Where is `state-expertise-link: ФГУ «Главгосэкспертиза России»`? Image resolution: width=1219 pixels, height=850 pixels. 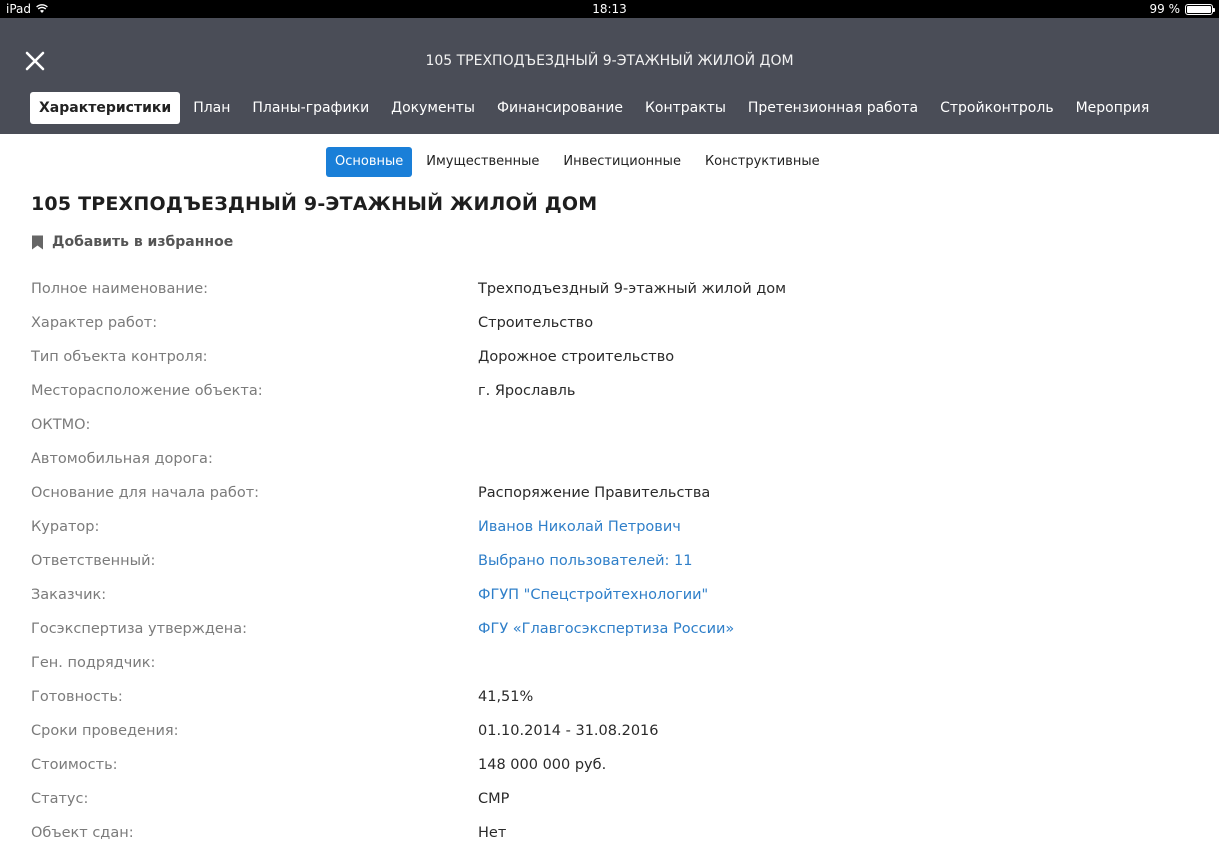 state-expertise-link: ФГУ «Главгосэкспертиза России» is located at coordinates (606, 629).